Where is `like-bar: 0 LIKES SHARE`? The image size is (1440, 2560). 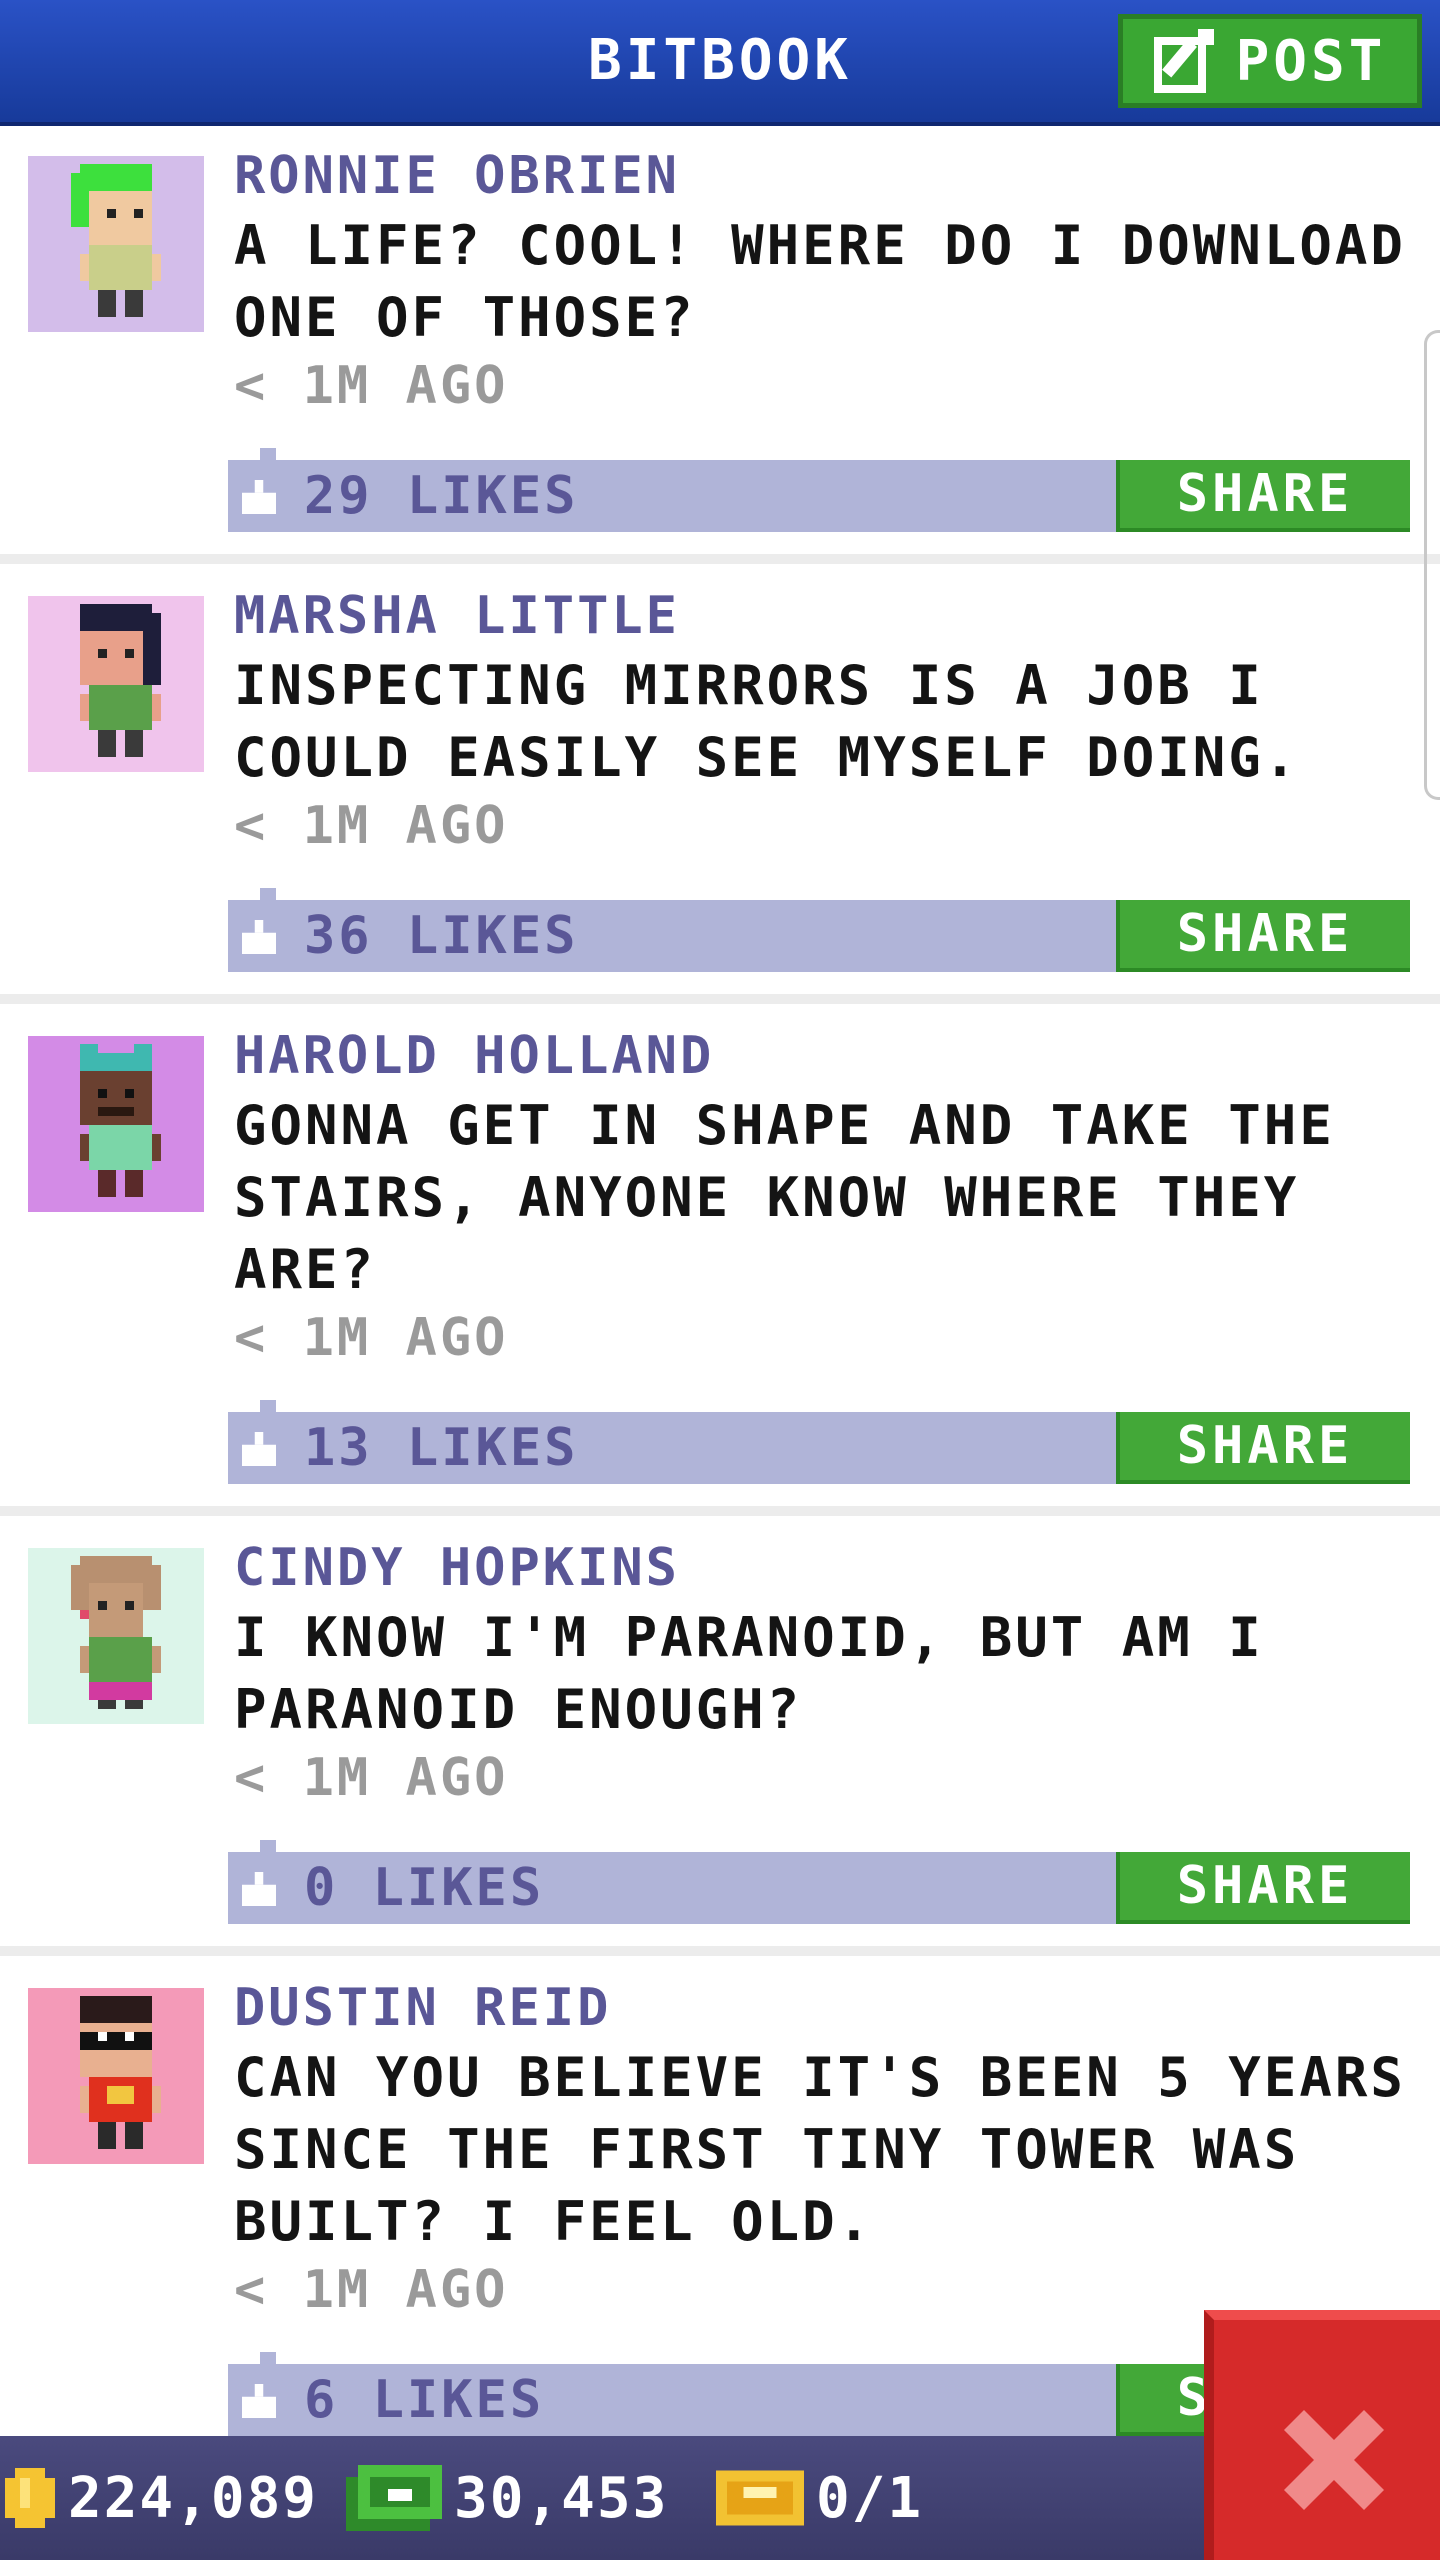 like-bar: 0 LIKES SHARE is located at coordinates (819, 1882).